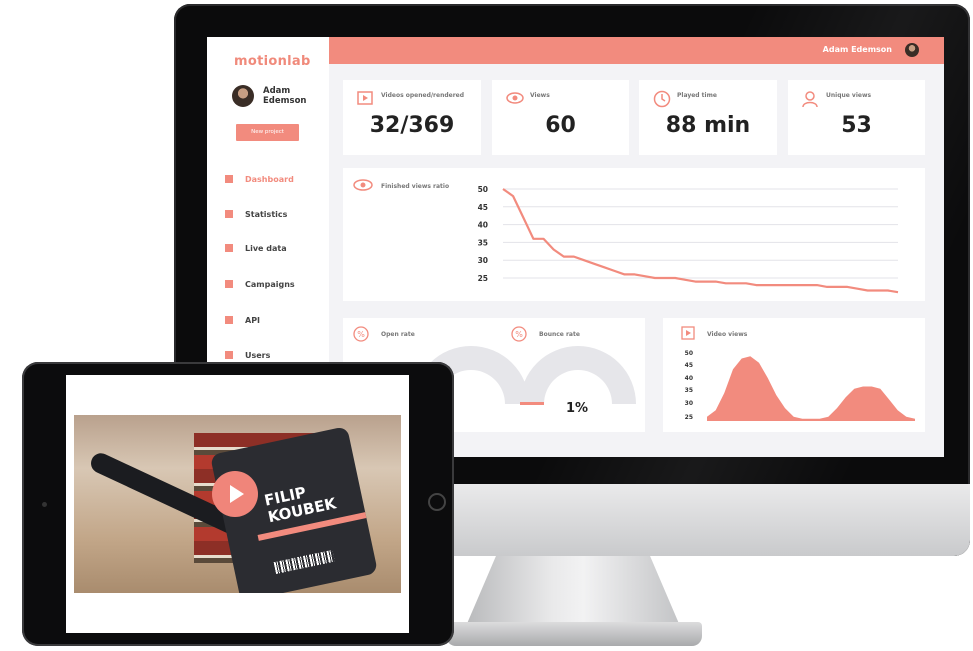  I want to click on stat-value: 53, so click(856, 125).